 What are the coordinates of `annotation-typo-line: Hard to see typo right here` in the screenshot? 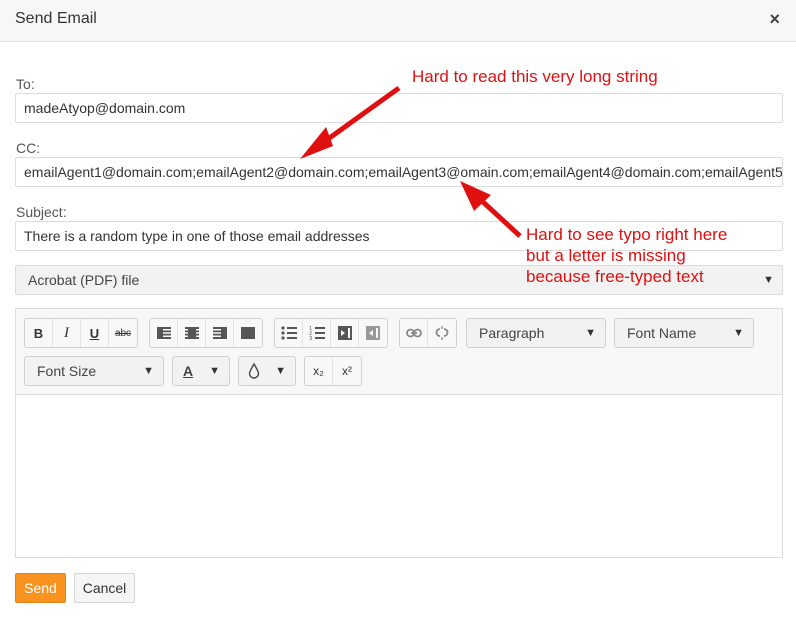 It's located at (627, 234).